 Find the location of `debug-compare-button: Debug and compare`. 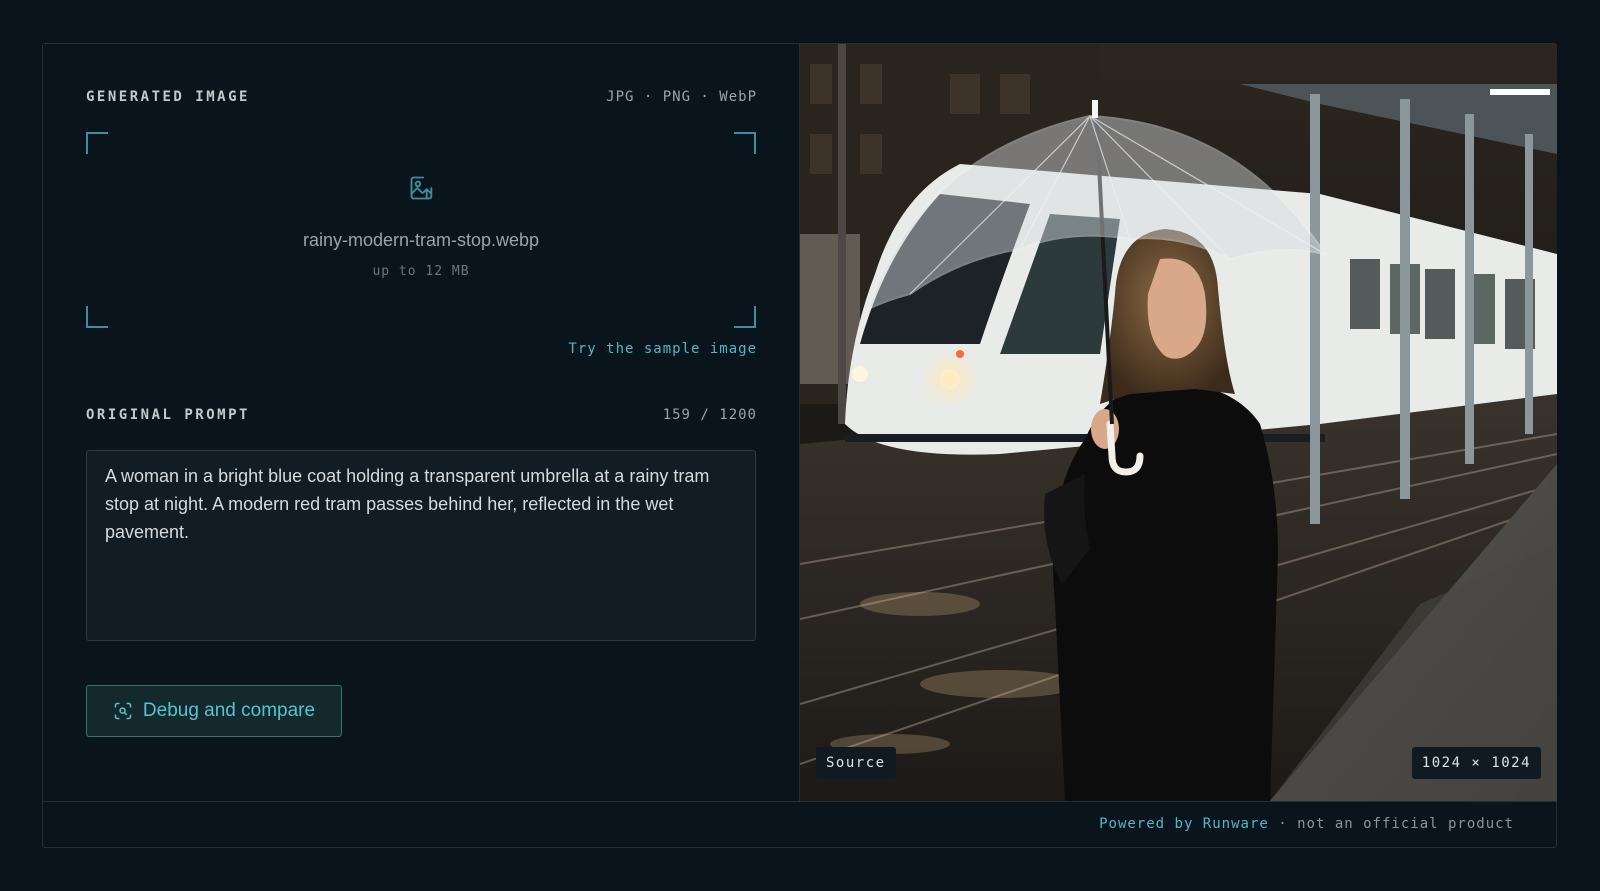

debug-compare-button: Debug and compare is located at coordinates (214, 711).